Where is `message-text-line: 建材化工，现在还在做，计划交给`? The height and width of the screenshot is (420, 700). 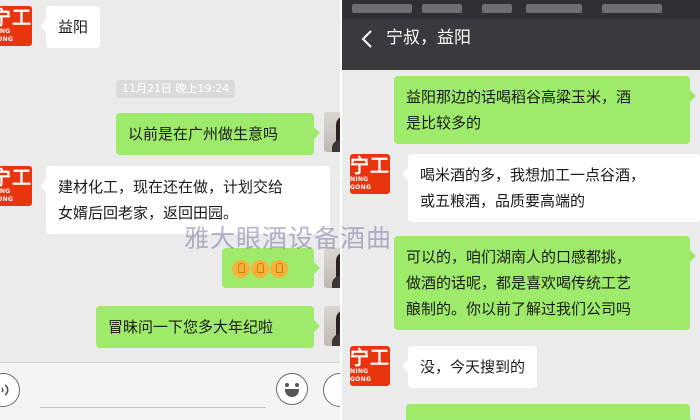 message-text-line: 建材化工，现在还在做，计划交给 is located at coordinates (171, 187).